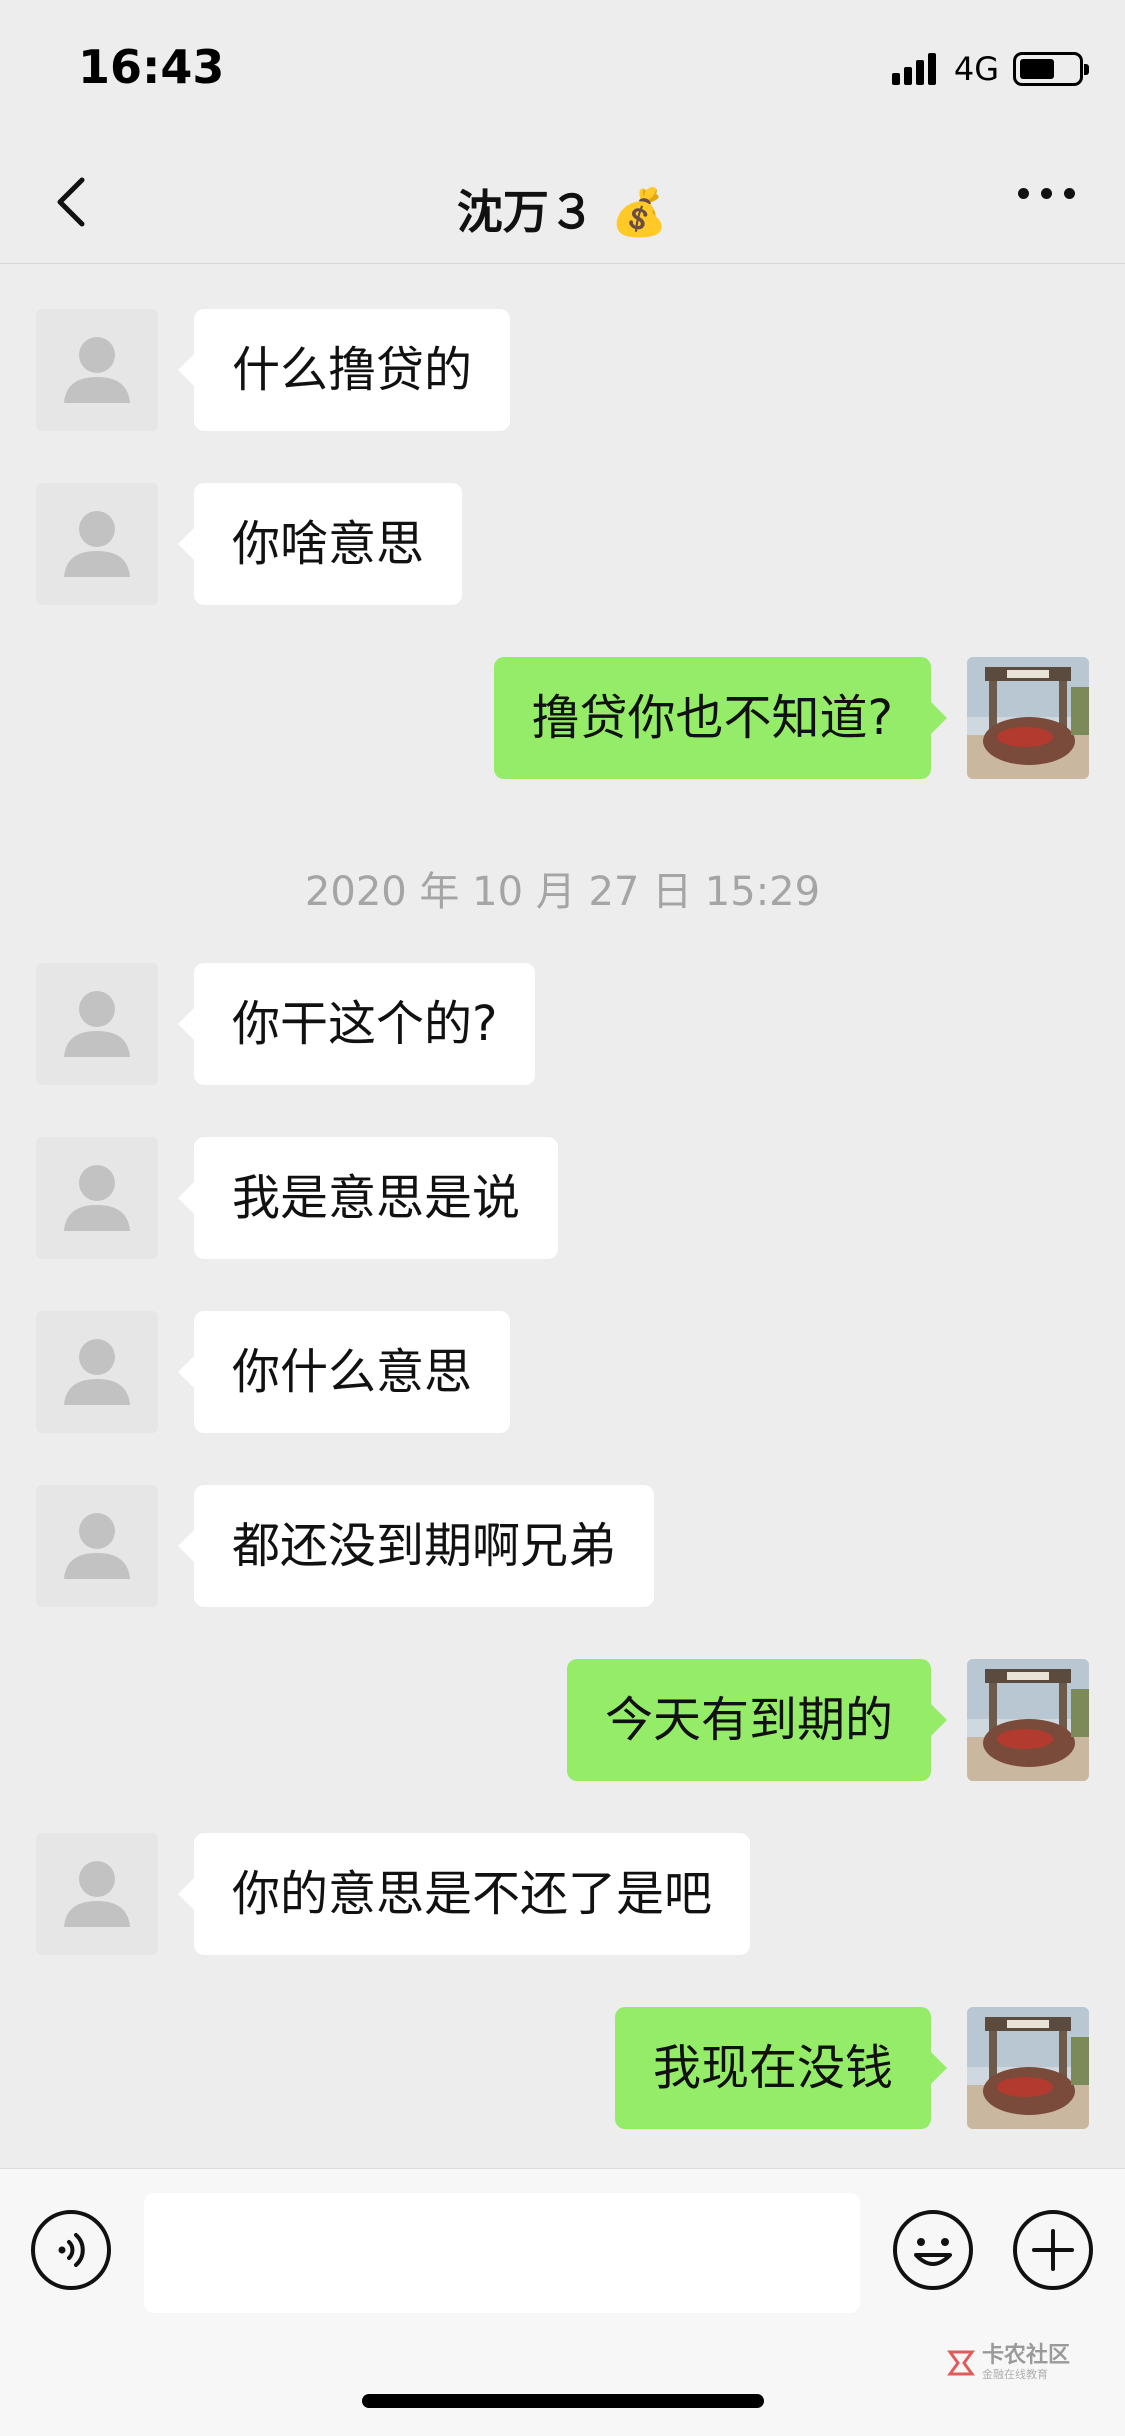 This screenshot has width=1125, height=2436. Describe the element at coordinates (562, 892) in the screenshot. I see `timestamp: 2020 年 10 月 27 日 15:29` at that location.